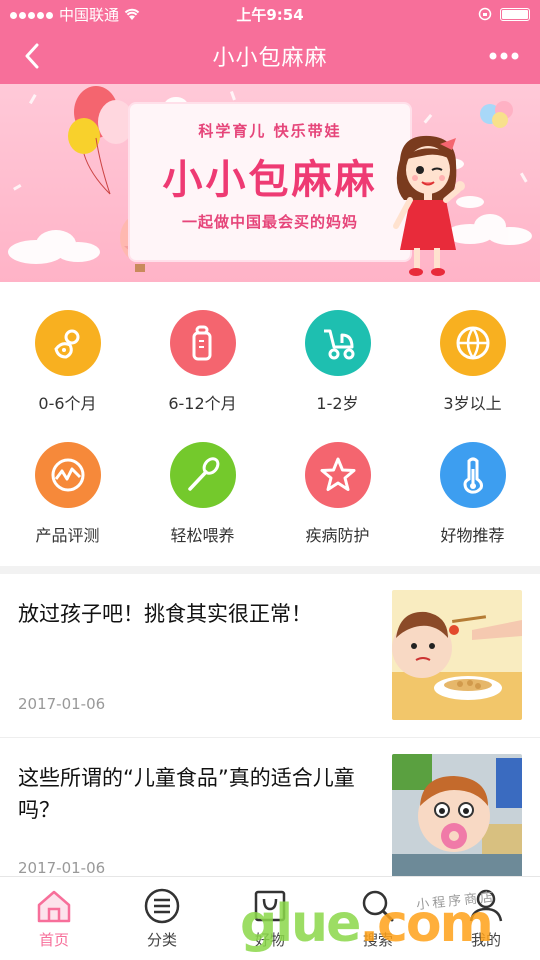  What do you see at coordinates (337, 343) in the screenshot?
I see `stroller-icon` at bounding box center [337, 343].